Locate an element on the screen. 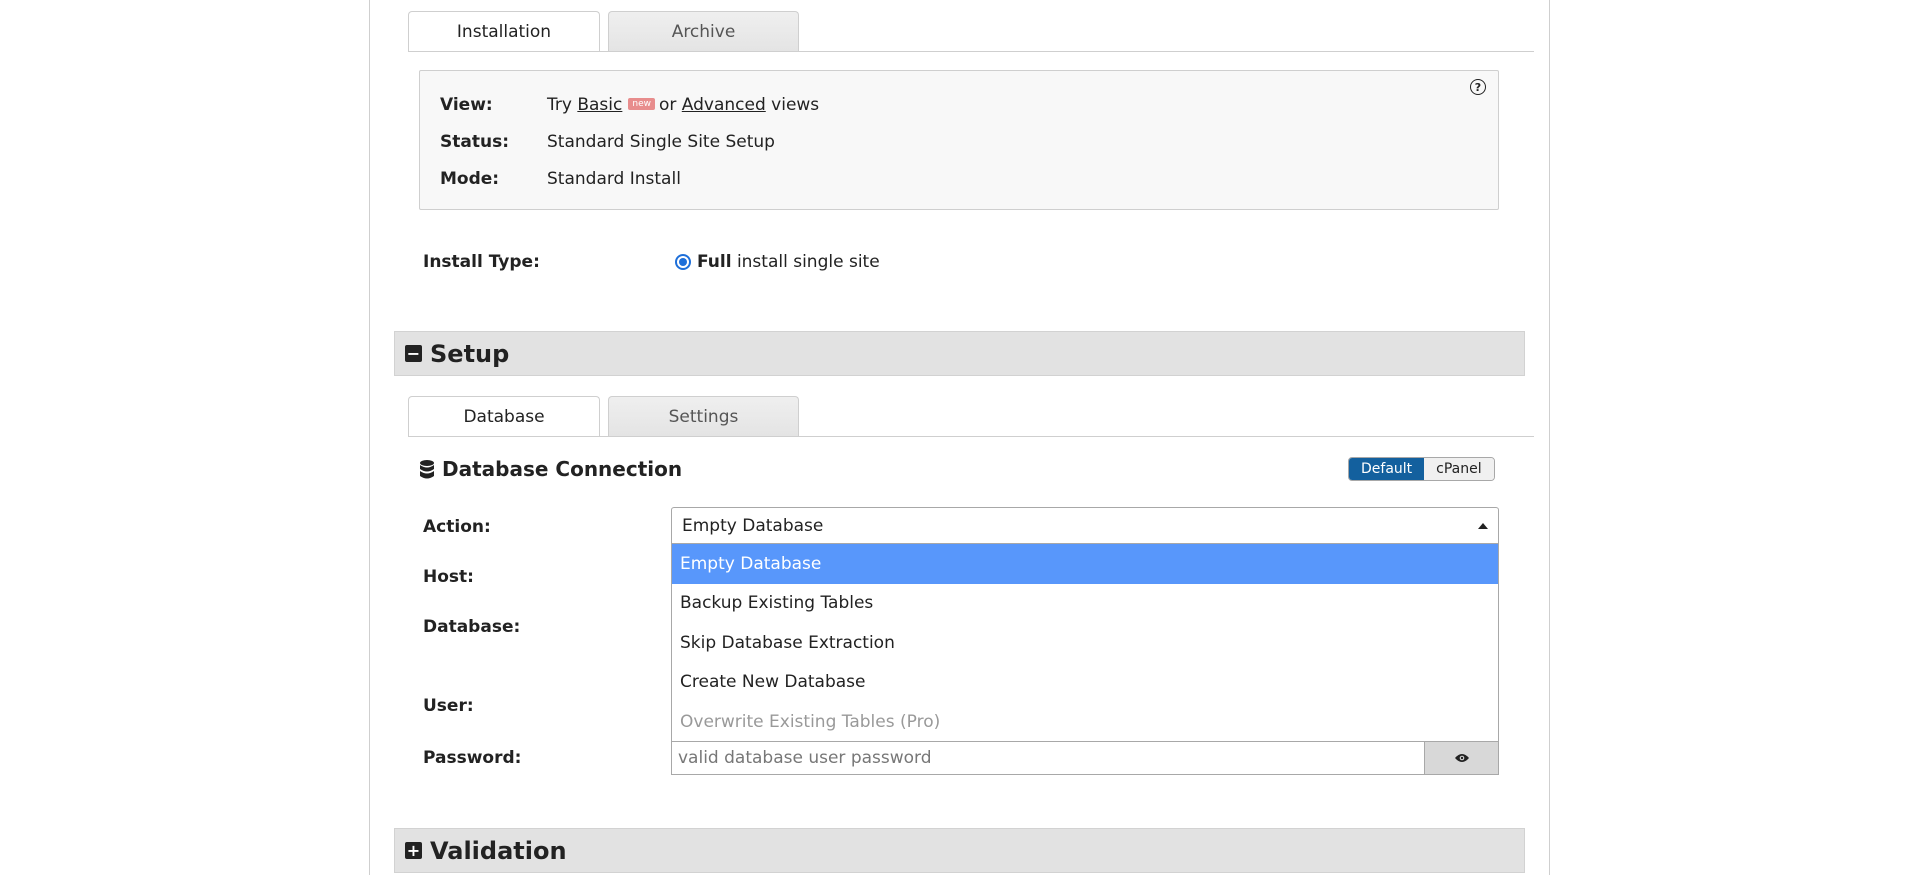  tab-installation-label: Installation is located at coordinates (504, 32).